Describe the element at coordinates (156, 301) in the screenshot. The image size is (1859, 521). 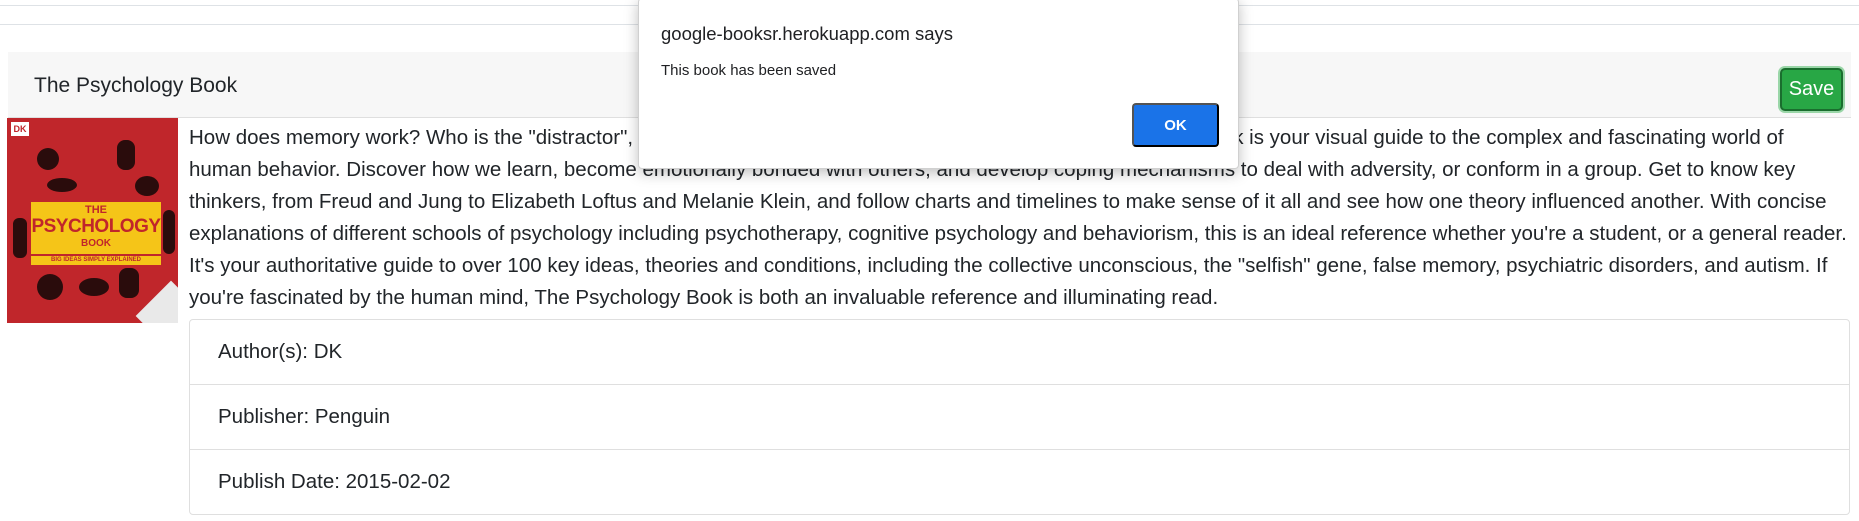
I see `page-curl` at that location.